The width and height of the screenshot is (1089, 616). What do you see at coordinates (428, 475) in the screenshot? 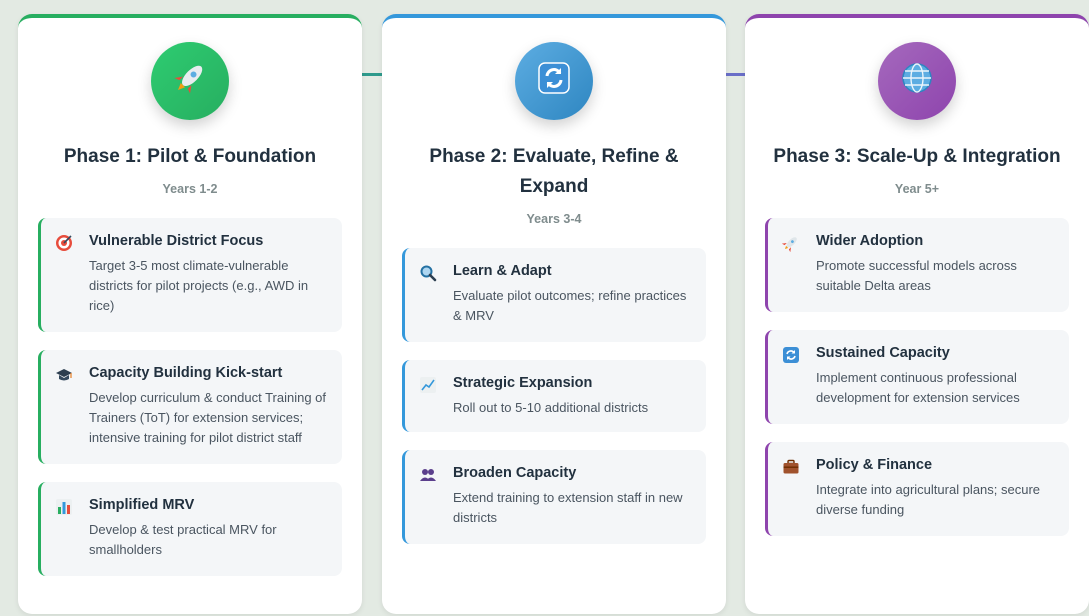
I see `people-icon` at bounding box center [428, 475].